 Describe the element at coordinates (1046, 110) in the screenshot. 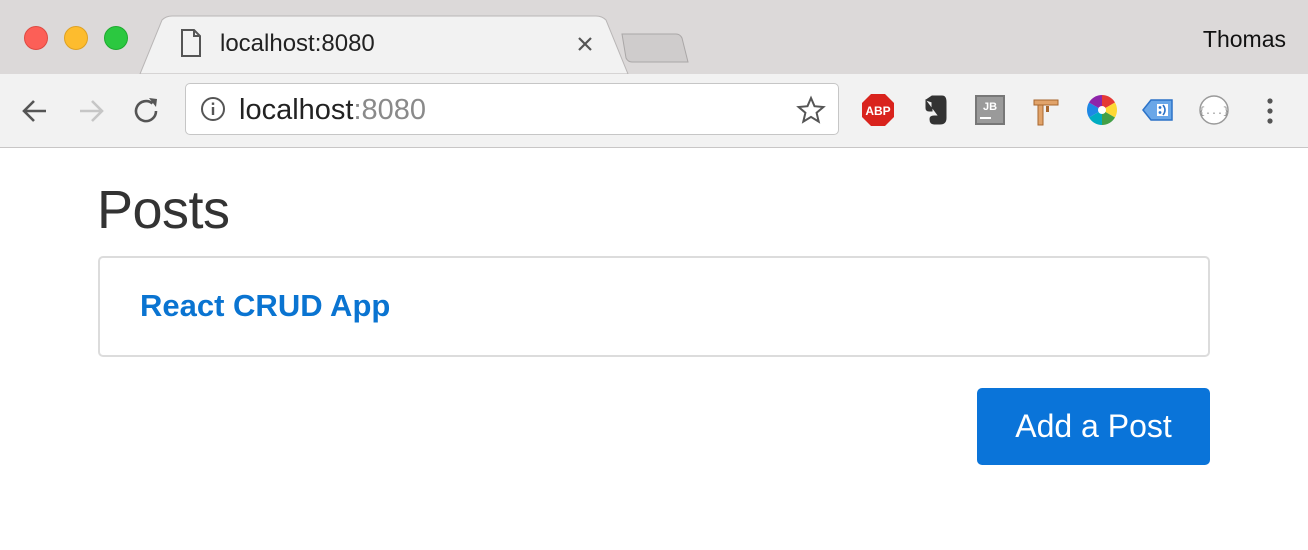

I see `construction-icon` at that location.